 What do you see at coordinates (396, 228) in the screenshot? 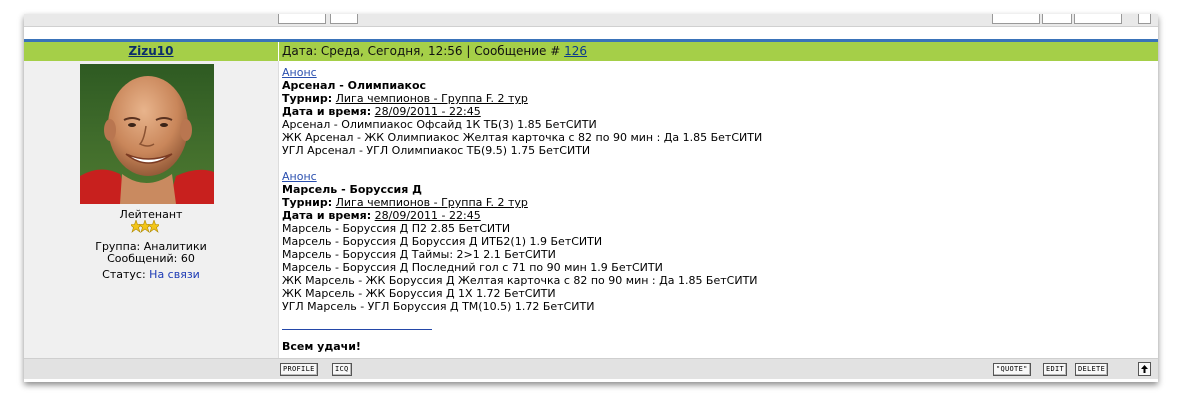
I see `bet-line: Марсель - Боруссия Д П2 2.85 БетСИТИ` at bounding box center [396, 228].